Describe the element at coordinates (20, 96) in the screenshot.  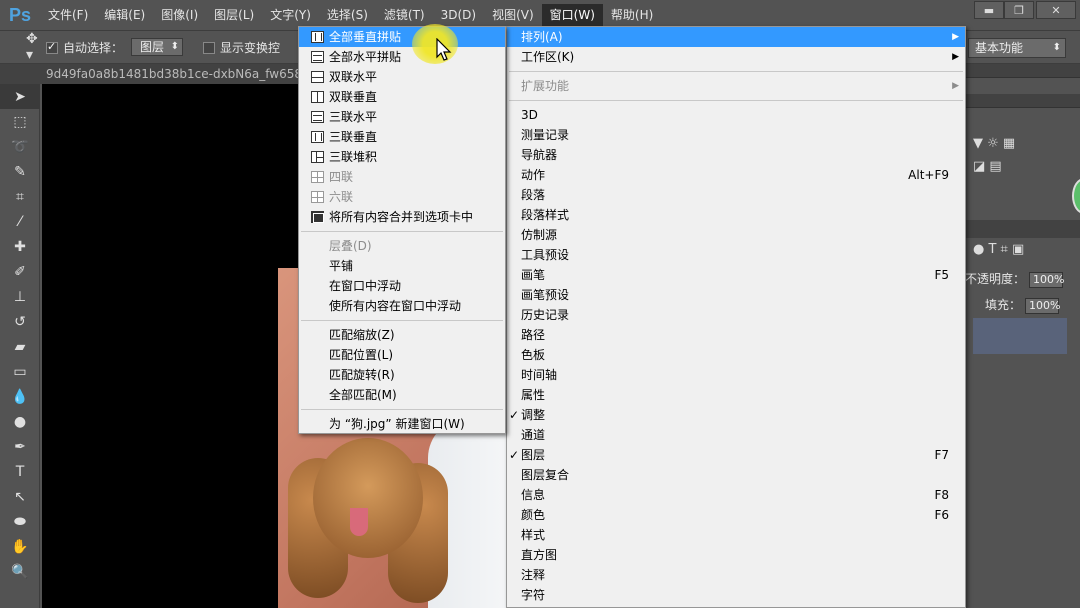
I see `move-tool-icon: ➤` at that location.